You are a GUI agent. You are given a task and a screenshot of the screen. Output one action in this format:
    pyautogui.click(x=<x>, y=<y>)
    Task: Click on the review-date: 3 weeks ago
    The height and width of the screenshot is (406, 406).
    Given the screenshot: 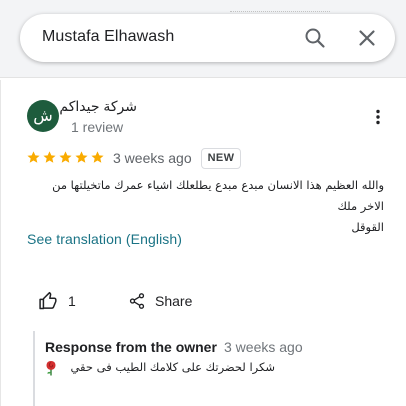 What is the action you would take?
    pyautogui.click(x=152, y=158)
    